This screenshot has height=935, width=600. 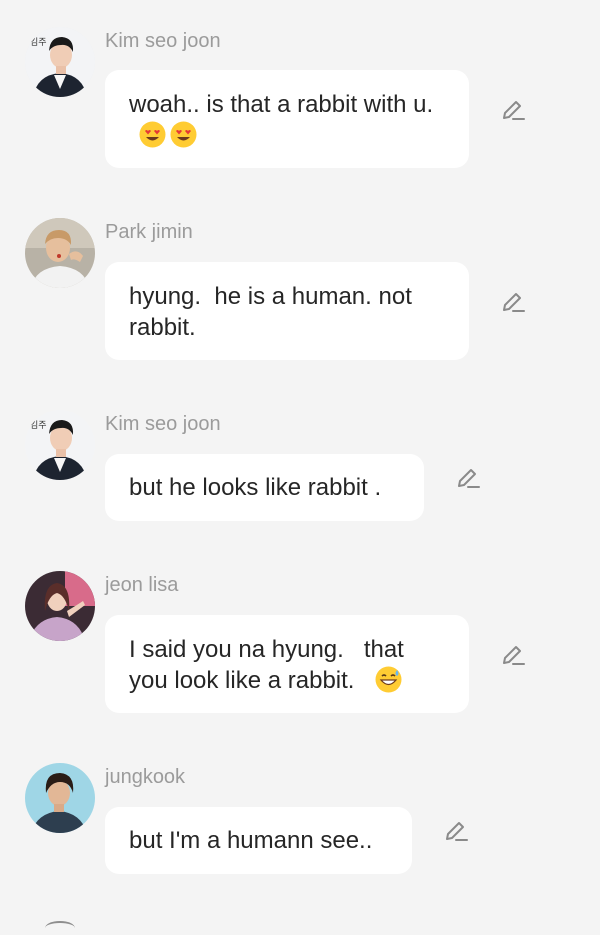 I want to click on message-bubble: but he looks like rabbit ., so click(x=264, y=487).